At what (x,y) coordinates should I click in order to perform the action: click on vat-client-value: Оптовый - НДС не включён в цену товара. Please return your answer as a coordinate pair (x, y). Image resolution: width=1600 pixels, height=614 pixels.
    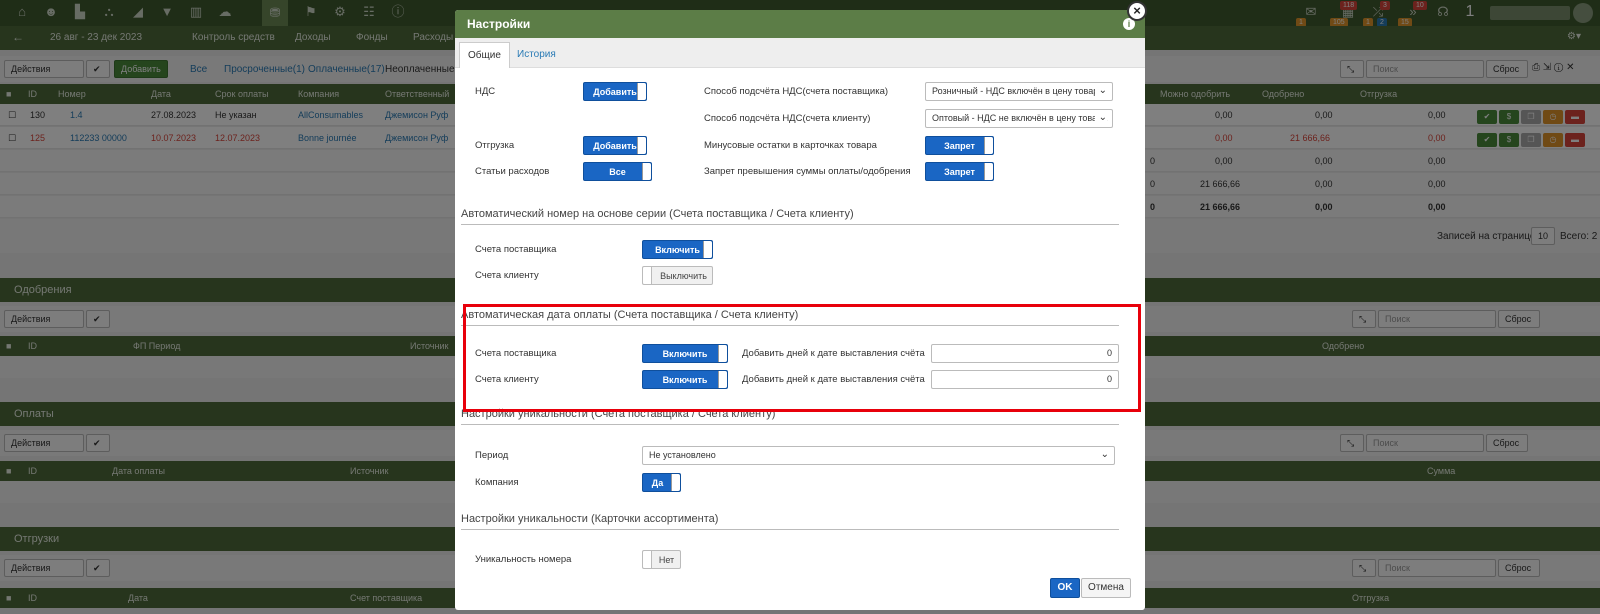
    Looking at the image, I should click on (1020, 118).